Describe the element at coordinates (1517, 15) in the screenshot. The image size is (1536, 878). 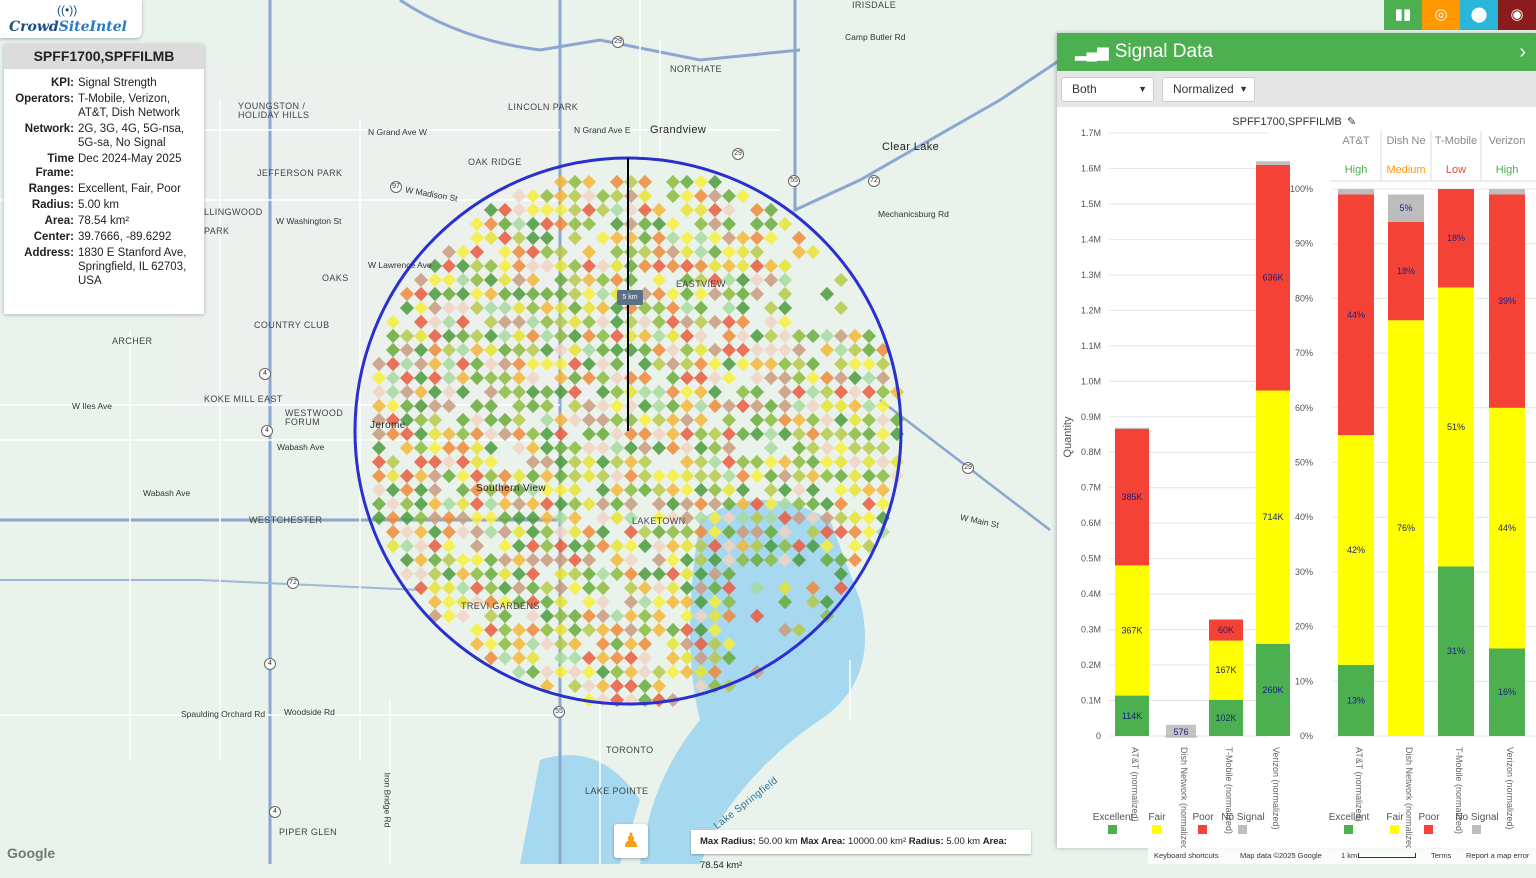
I see `globe-button: ◉` at that location.